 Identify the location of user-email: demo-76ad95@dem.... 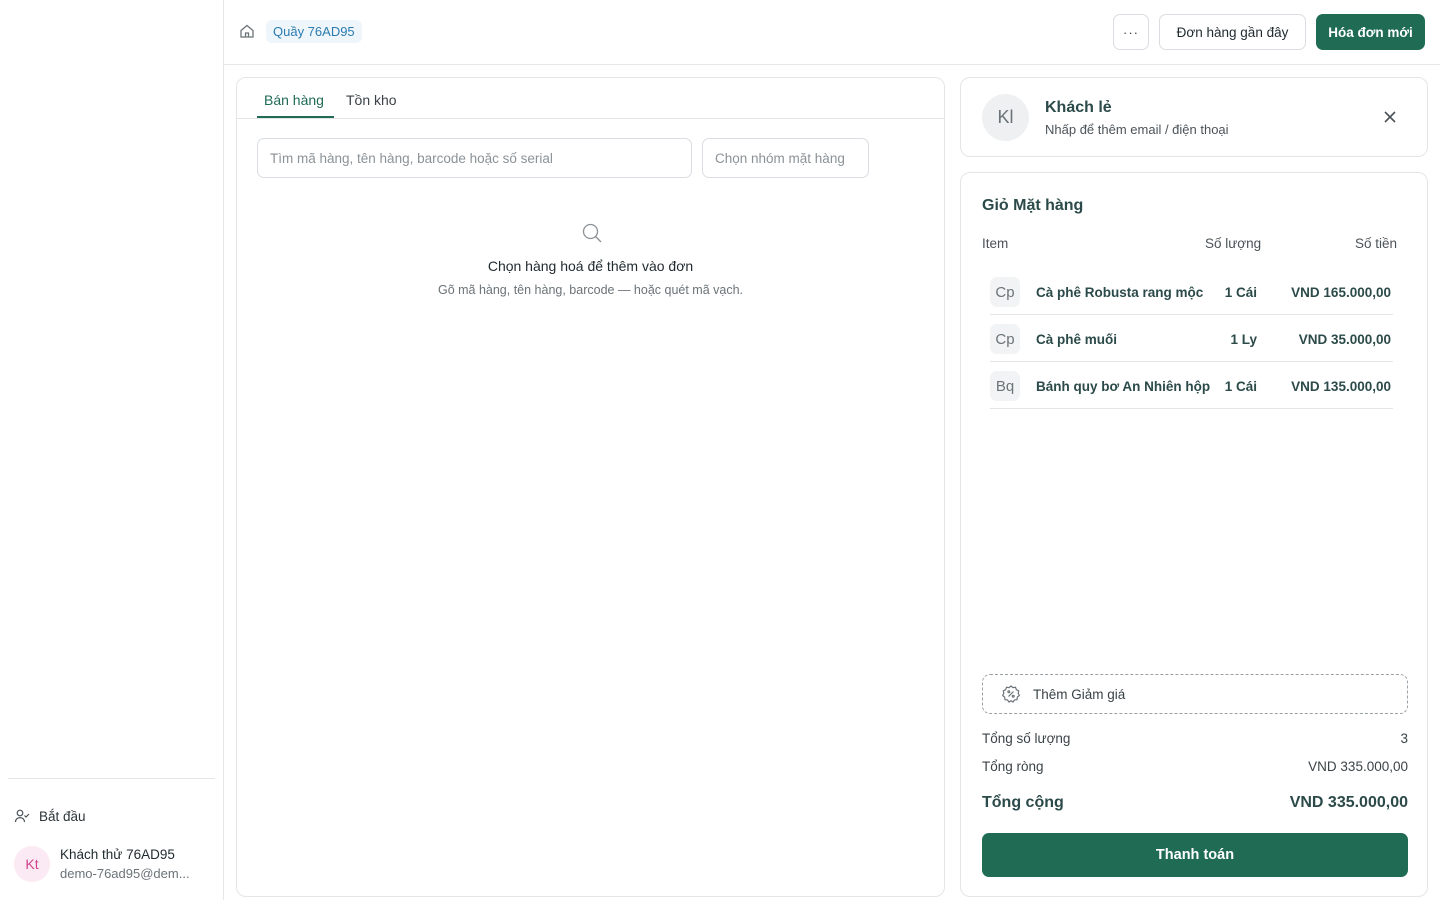
(125, 873).